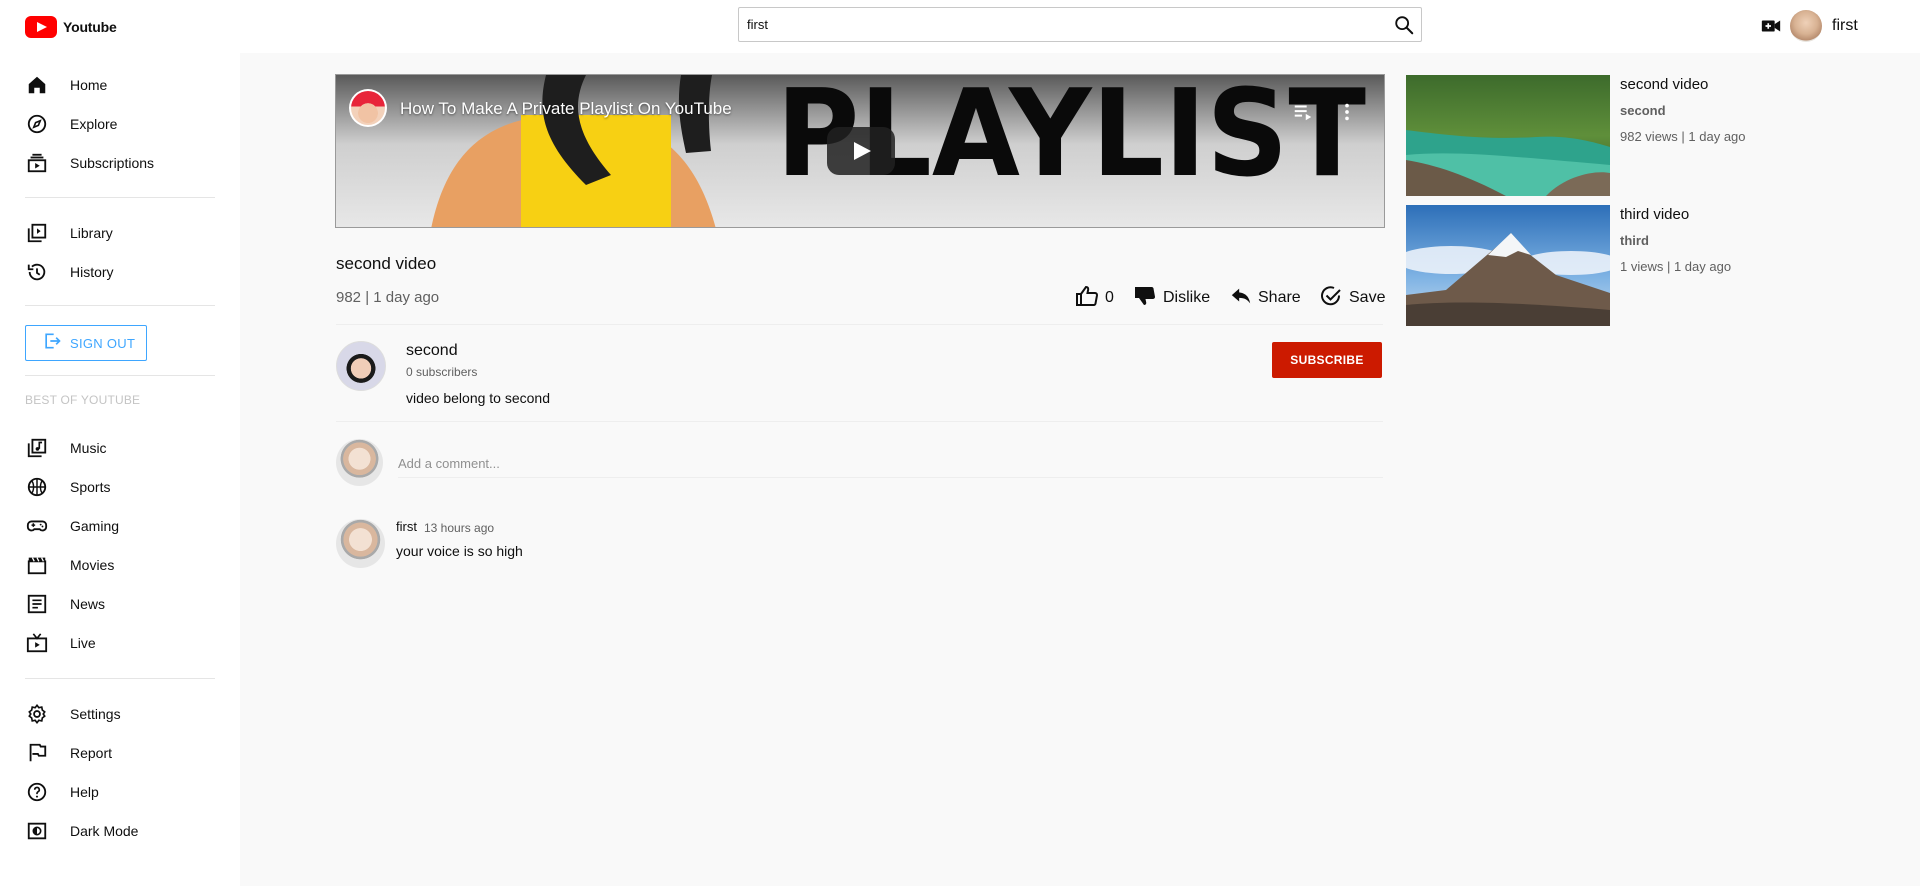  I want to click on comment-text: your voice is so high, so click(459, 551).